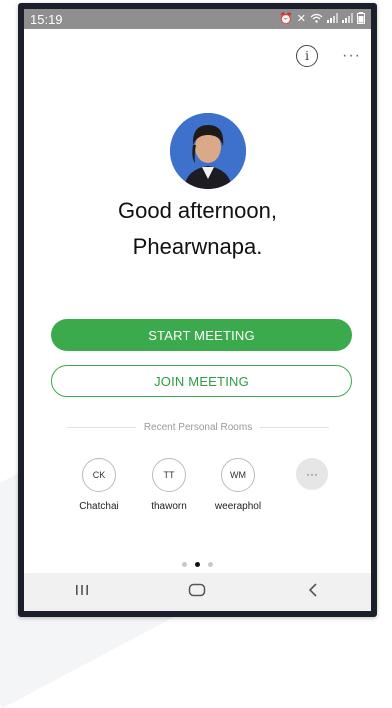 The image size is (392, 708). What do you see at coordinates (313, 592) in the screenshot?
I see `back-icon` at bounding box center [313, 592].